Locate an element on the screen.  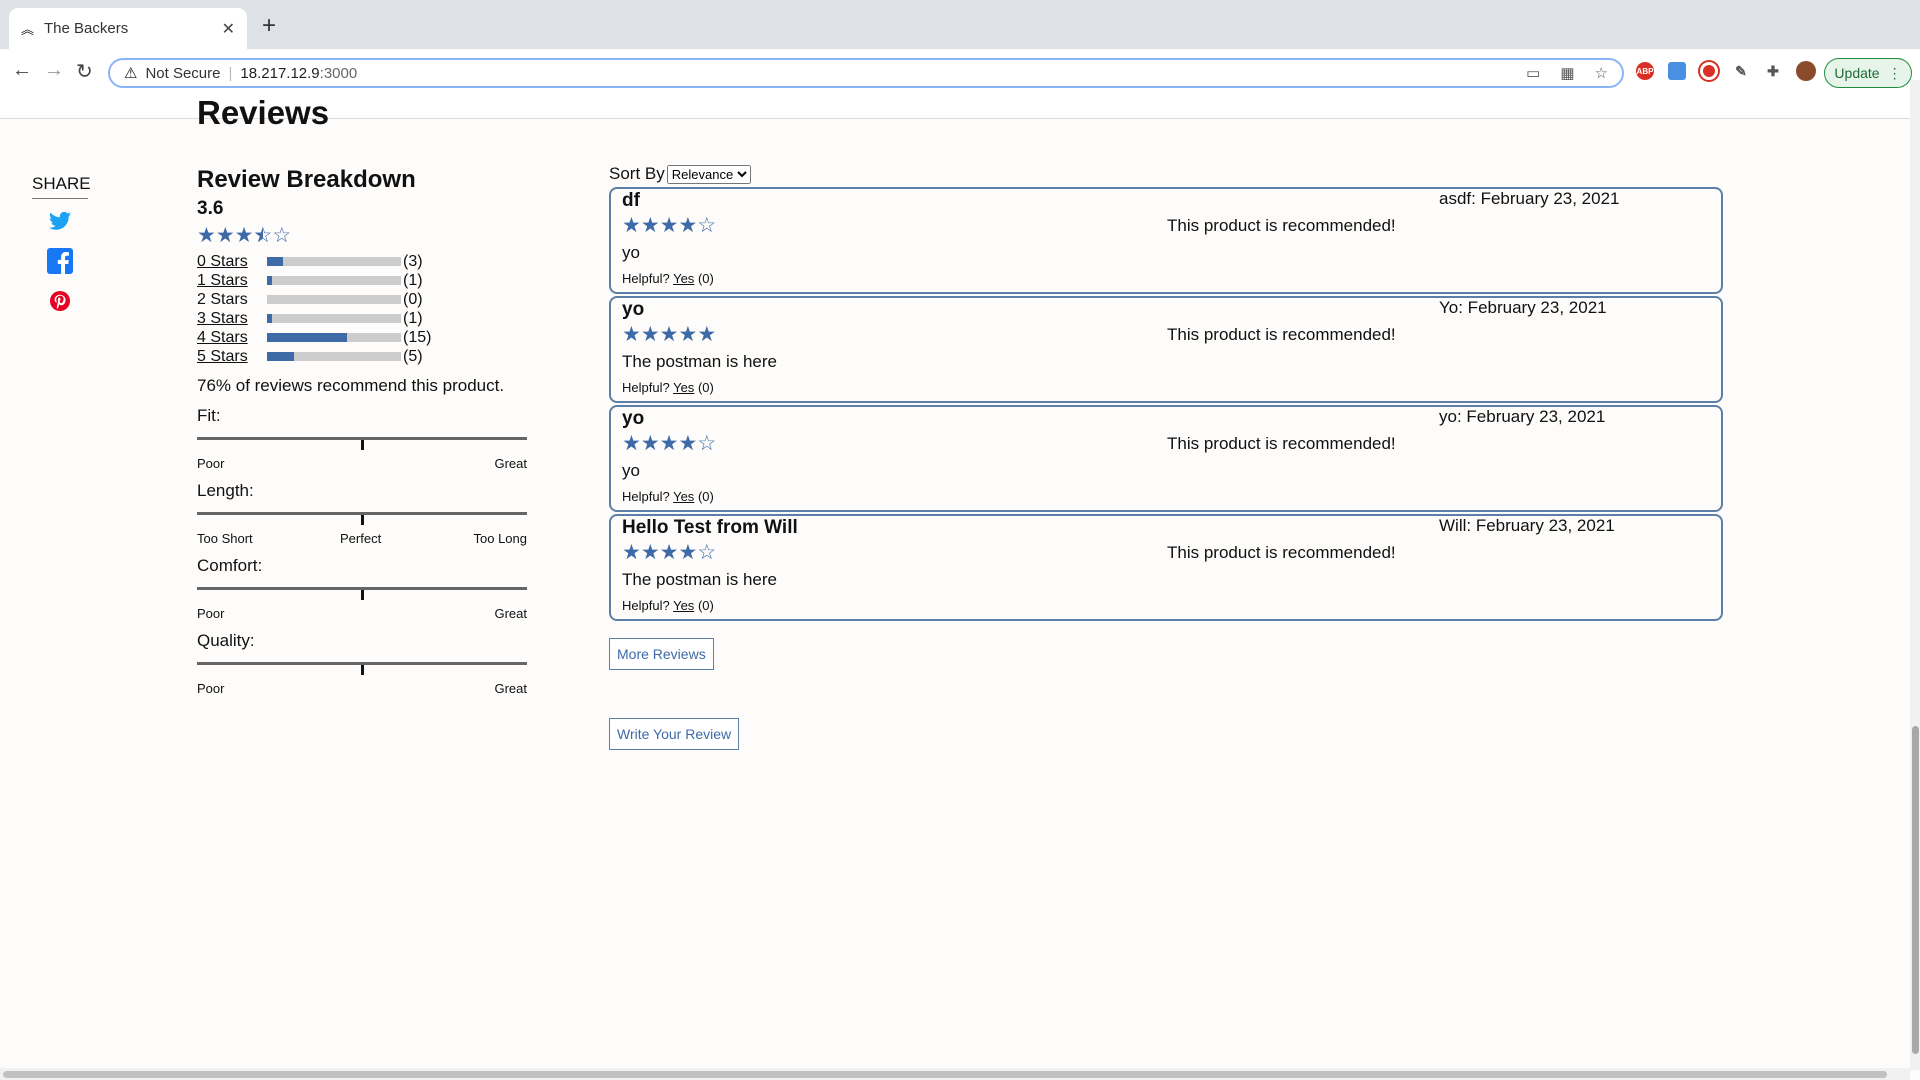
profile-avatar is located at coordinates (1806, 71).